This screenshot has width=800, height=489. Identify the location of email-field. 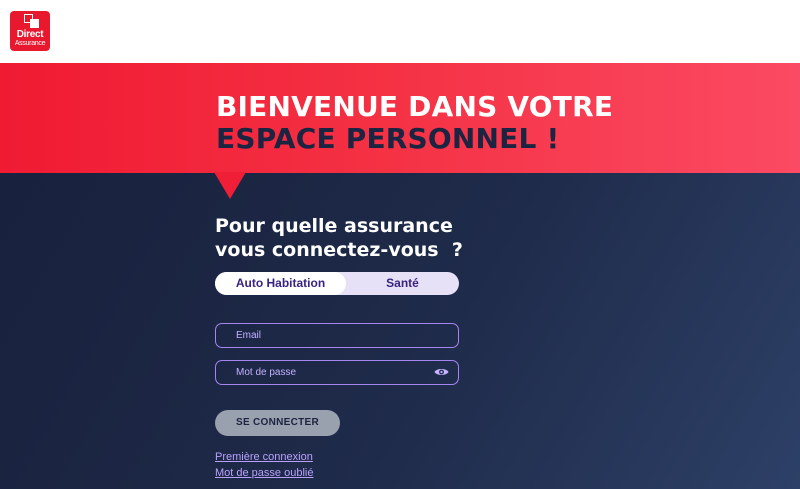
(337, 335).